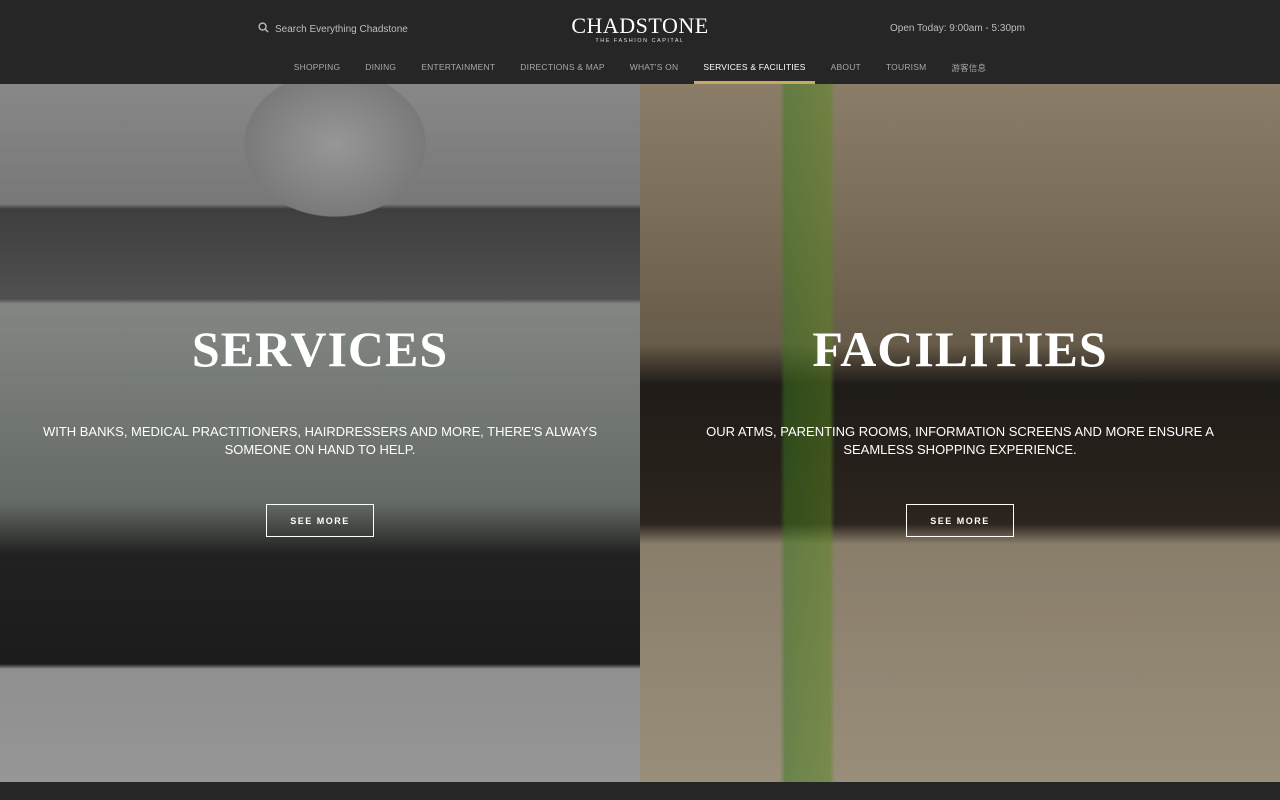 The image size is (1280, 800). I want to click on nav-dining: DINING, so click(381, 70).